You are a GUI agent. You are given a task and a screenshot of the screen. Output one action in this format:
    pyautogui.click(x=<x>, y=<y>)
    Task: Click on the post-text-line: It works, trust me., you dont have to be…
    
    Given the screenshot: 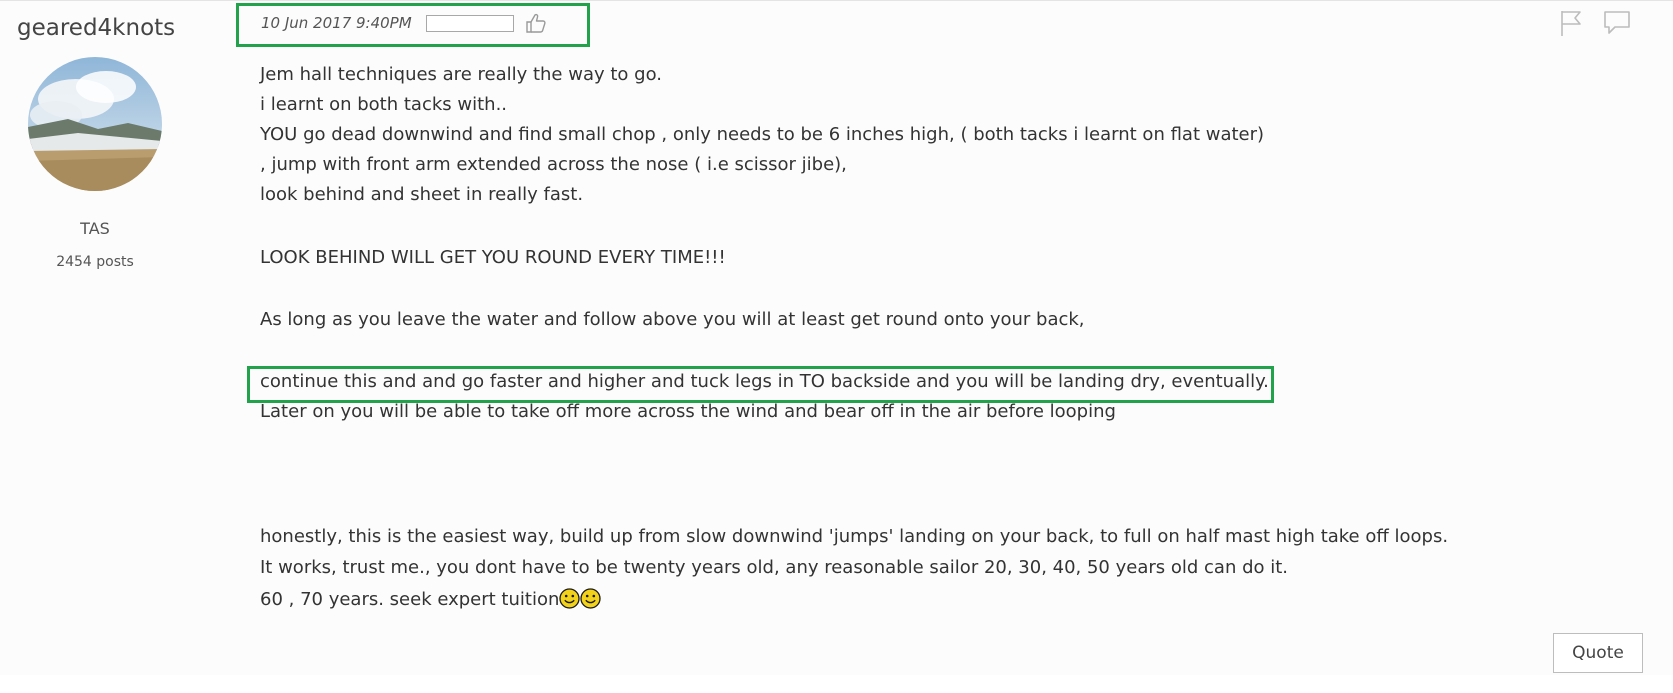 What is the action you would take?
    pyautogui.click(x=774, y=567)
    